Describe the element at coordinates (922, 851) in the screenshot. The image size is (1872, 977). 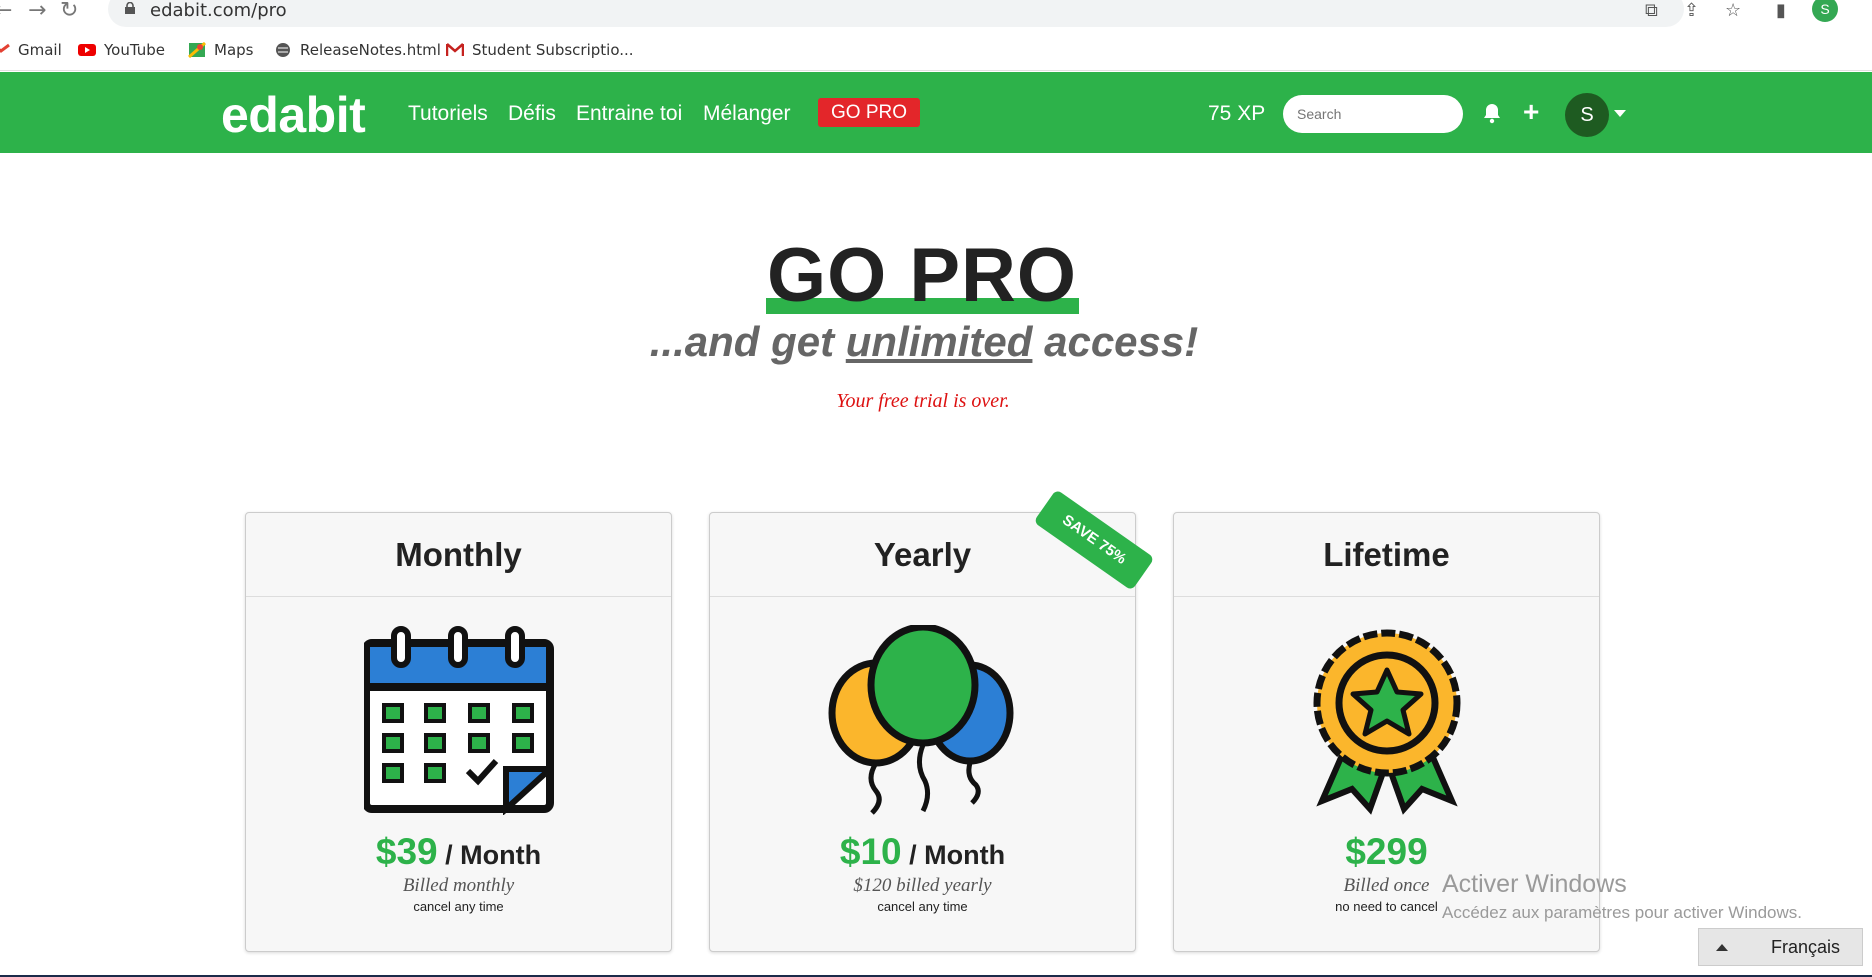
I see `plan-price: $10 / Month` at that location.